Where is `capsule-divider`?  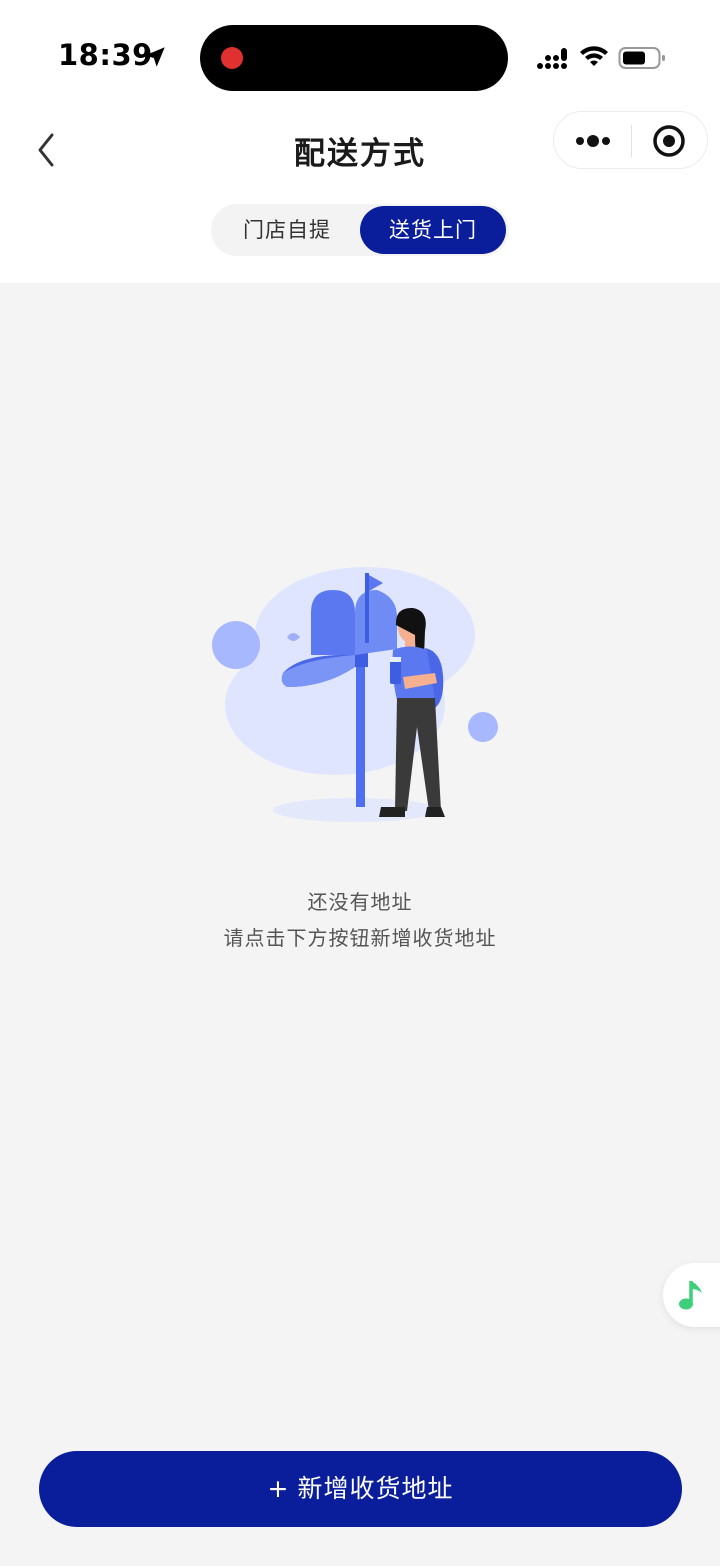
capsule-divider is located at coordinates (631, 141).